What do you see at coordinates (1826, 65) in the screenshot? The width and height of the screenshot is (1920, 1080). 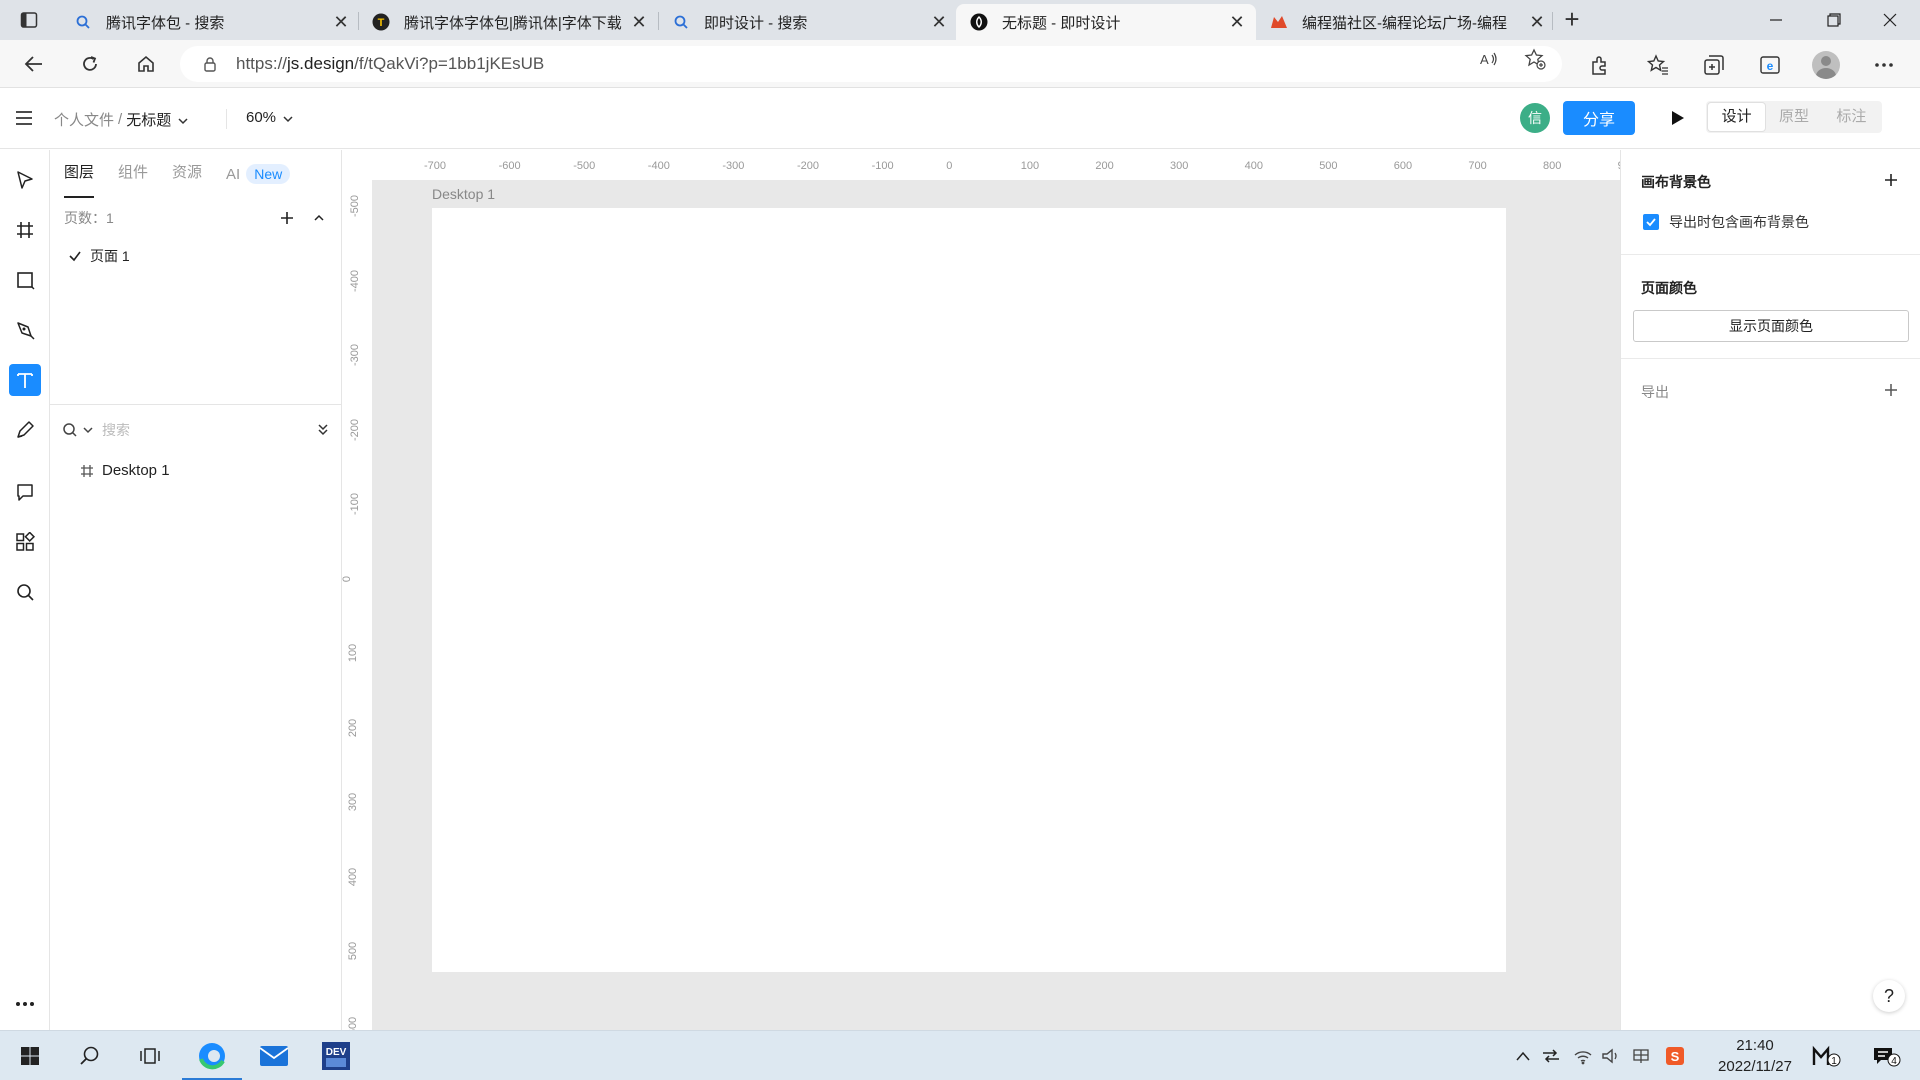 I see `profile-avatar` at bounding box center [1826, 65].